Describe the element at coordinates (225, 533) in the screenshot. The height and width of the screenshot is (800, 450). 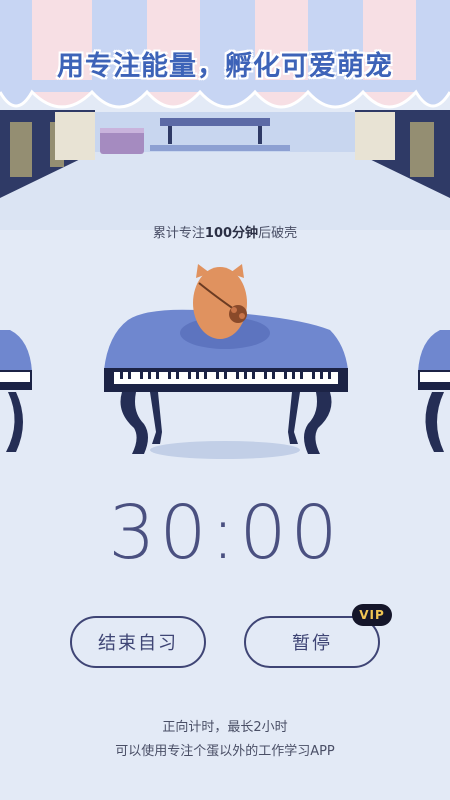
I see `countdown-timer: 30:00` at that location.